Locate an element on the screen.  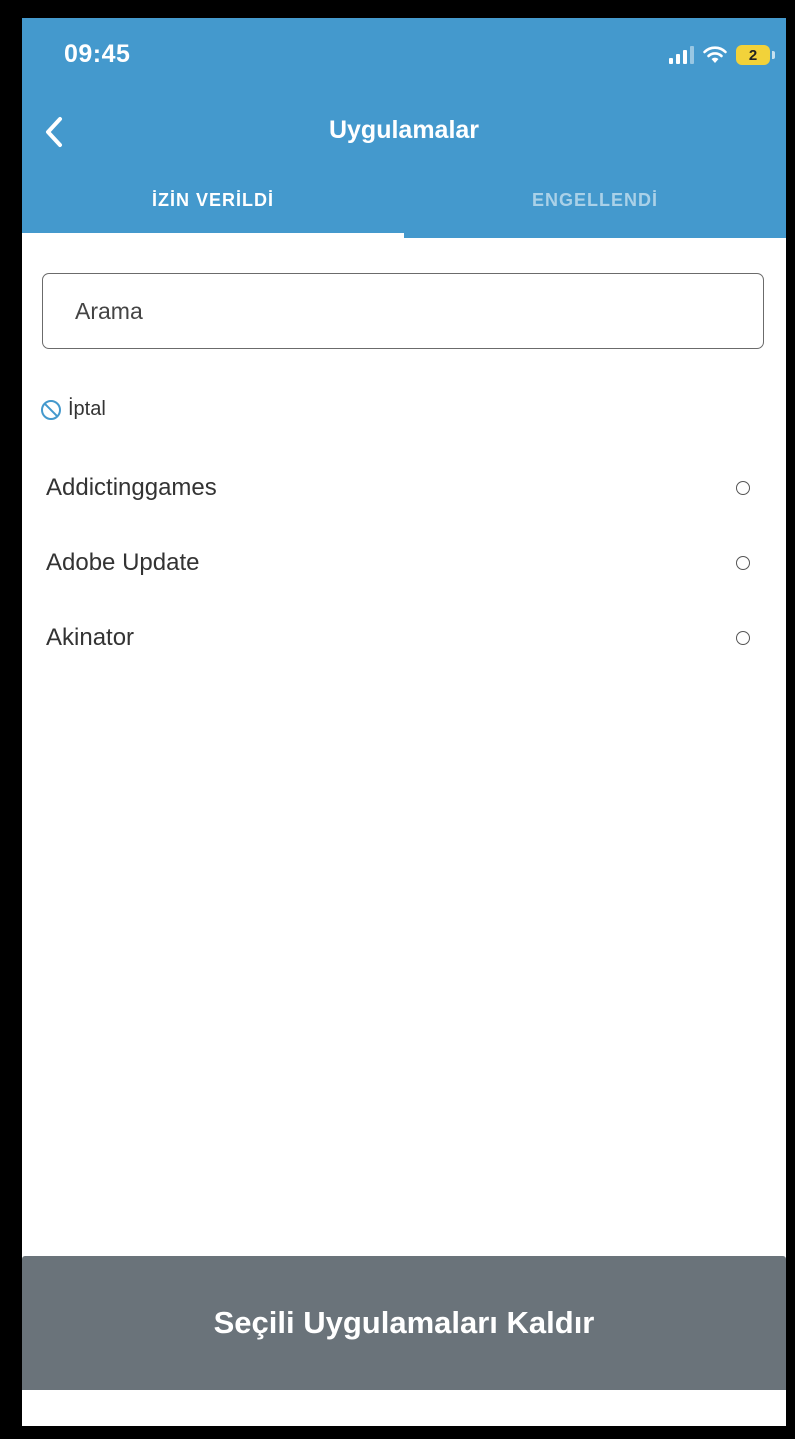
status-time: 09:45 is located at coordinates (97, 54).